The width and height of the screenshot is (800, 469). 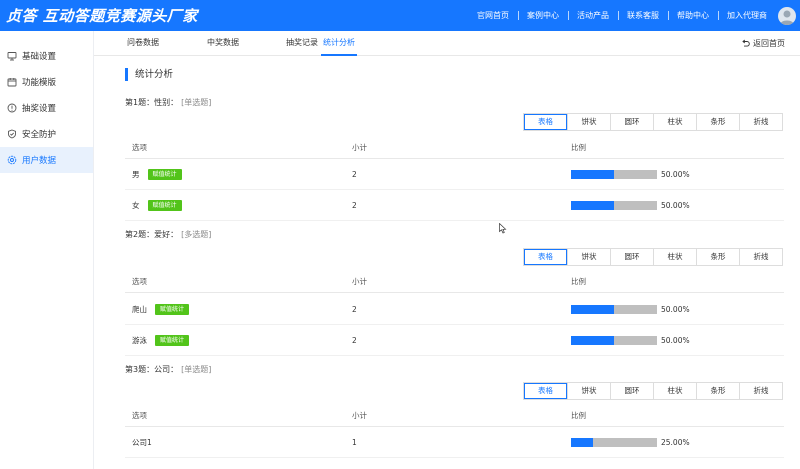 What do you see at coordinates (39, 161) in the screenshot?
I see `sidebar-item-label: 用户数据` at bounding box center [39, 161].